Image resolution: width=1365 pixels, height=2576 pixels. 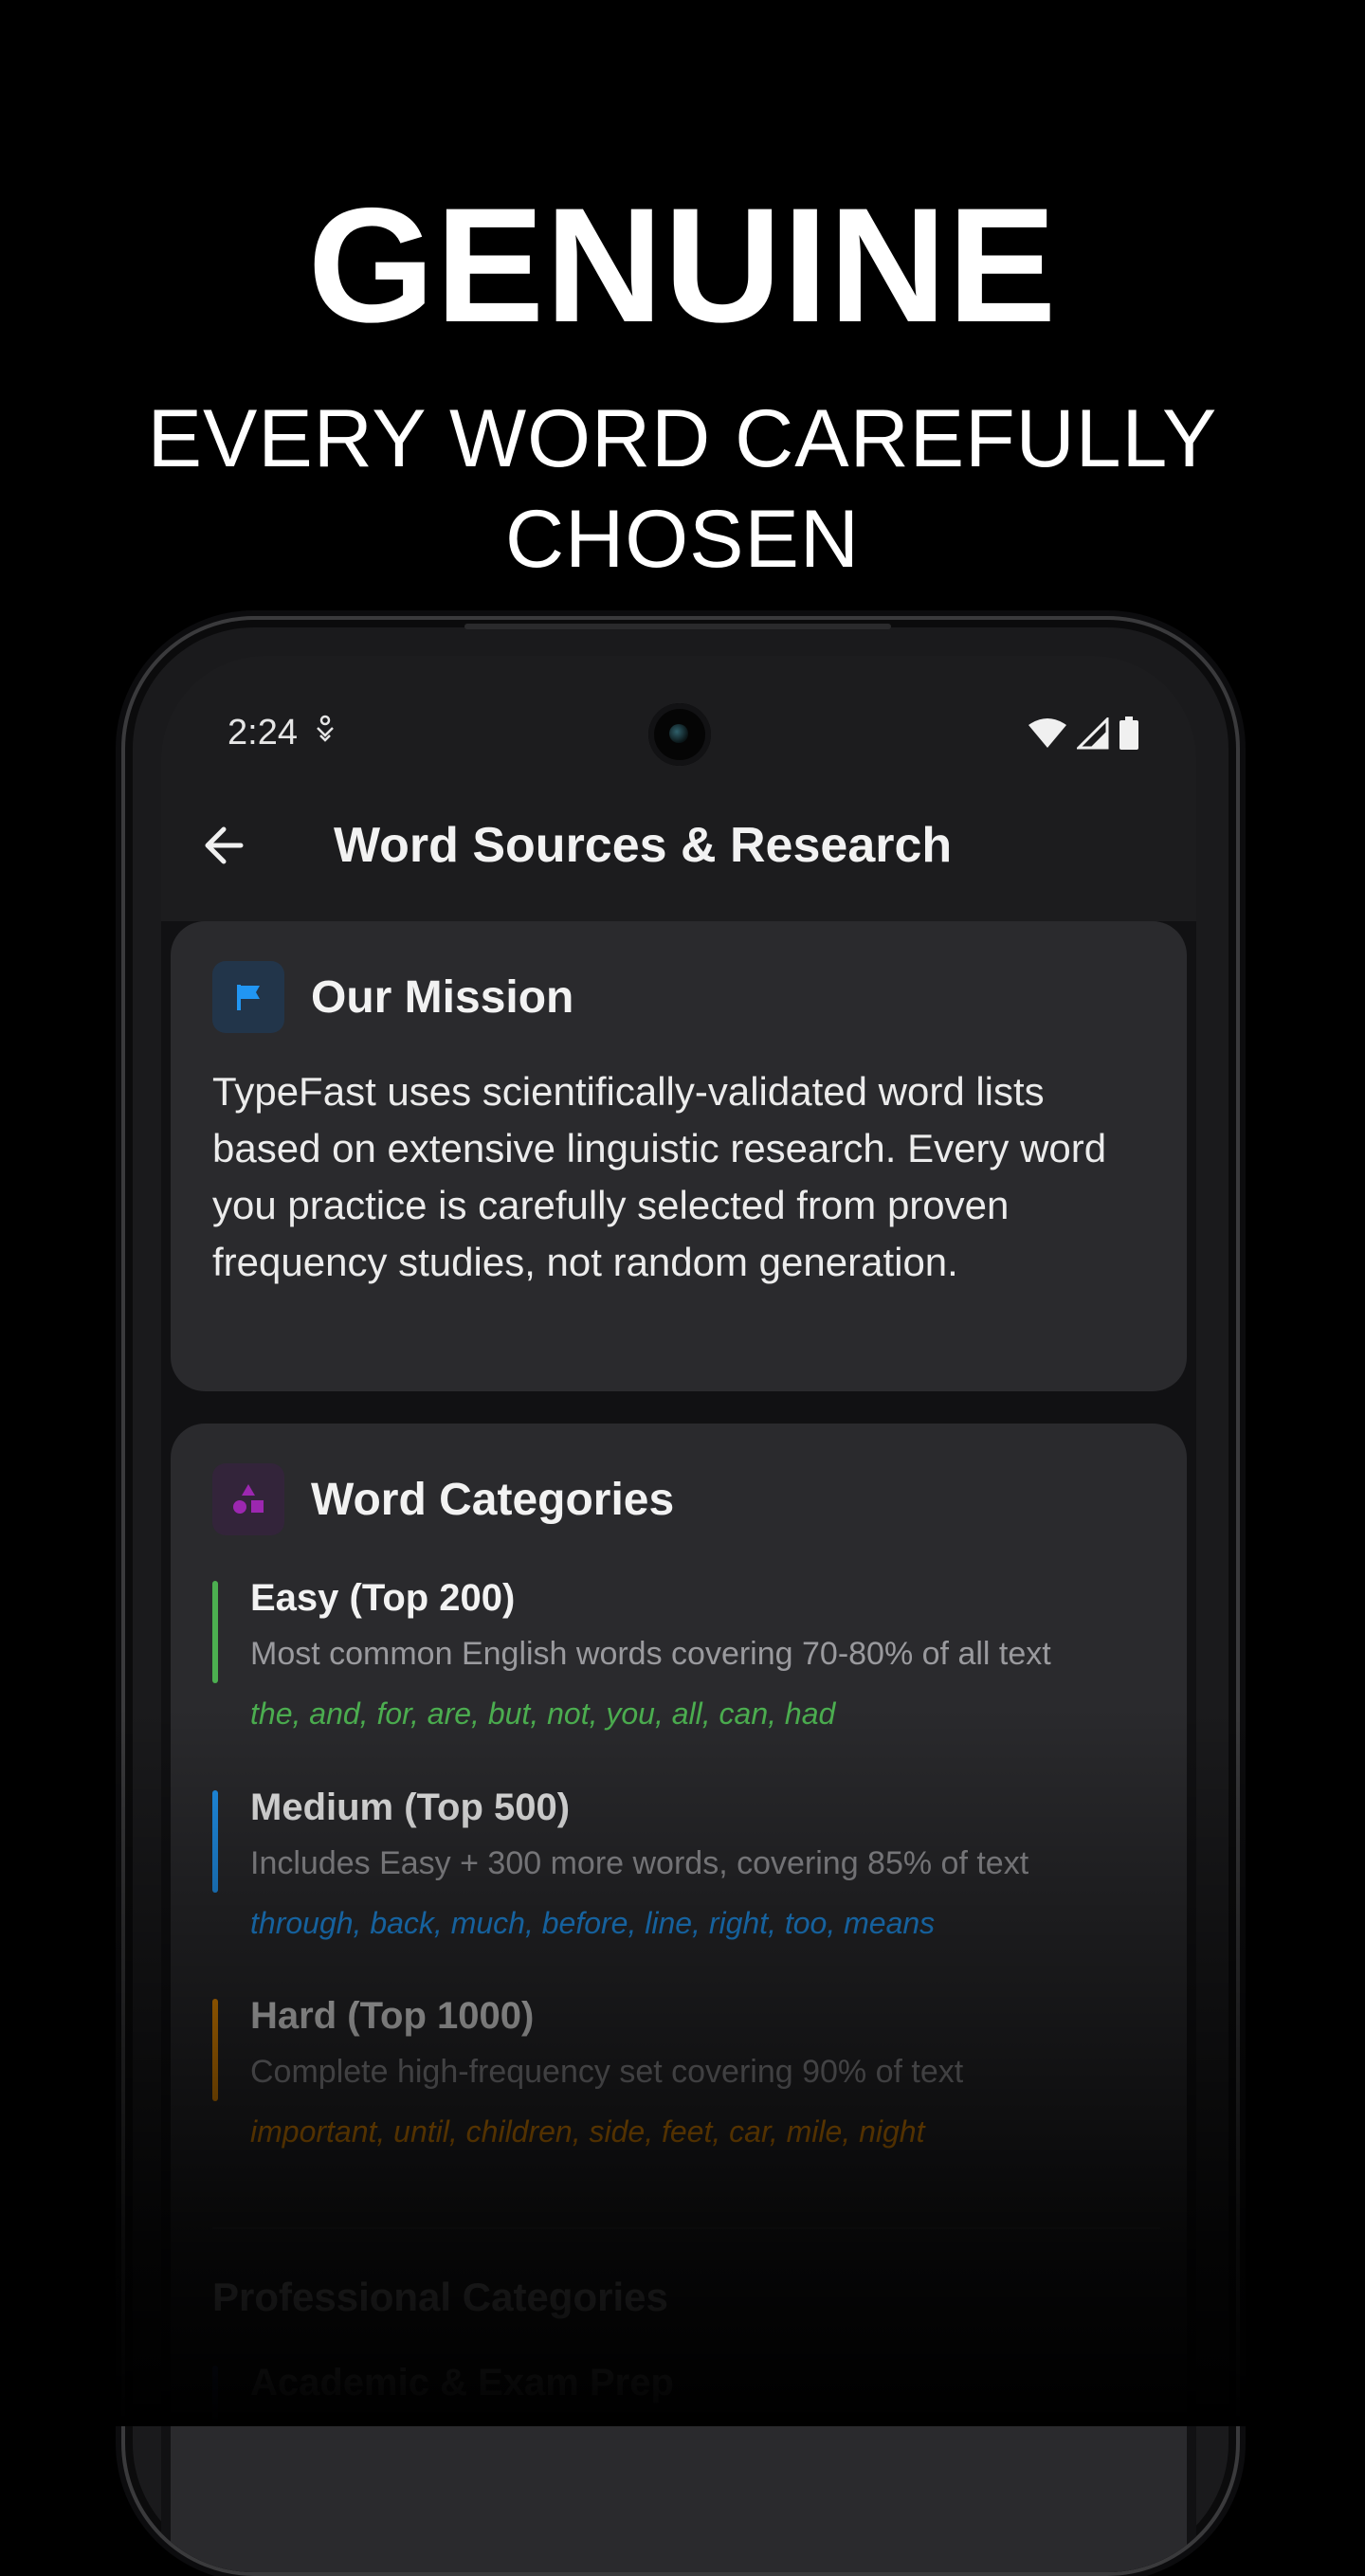 I want to click on accessibility-status-icon, so click(x=325, y=731).